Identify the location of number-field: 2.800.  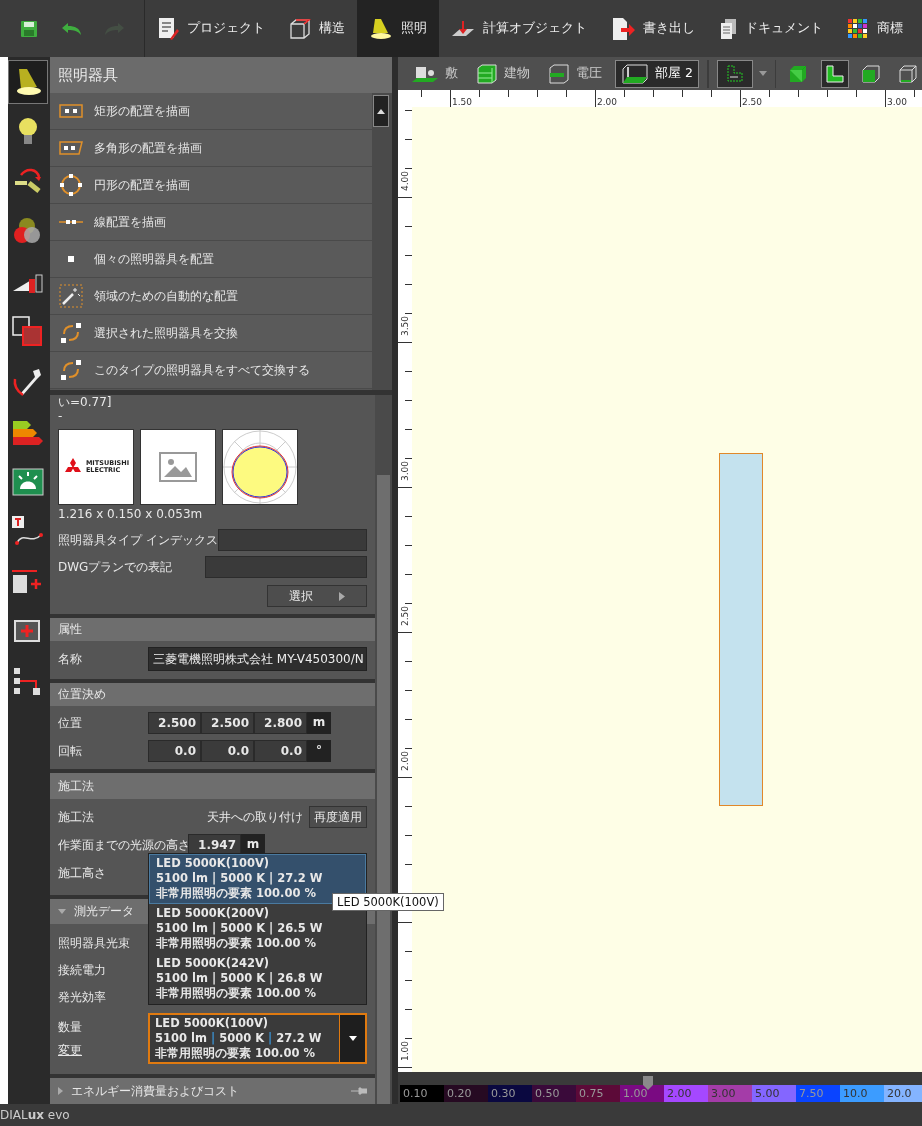
(280, 723).